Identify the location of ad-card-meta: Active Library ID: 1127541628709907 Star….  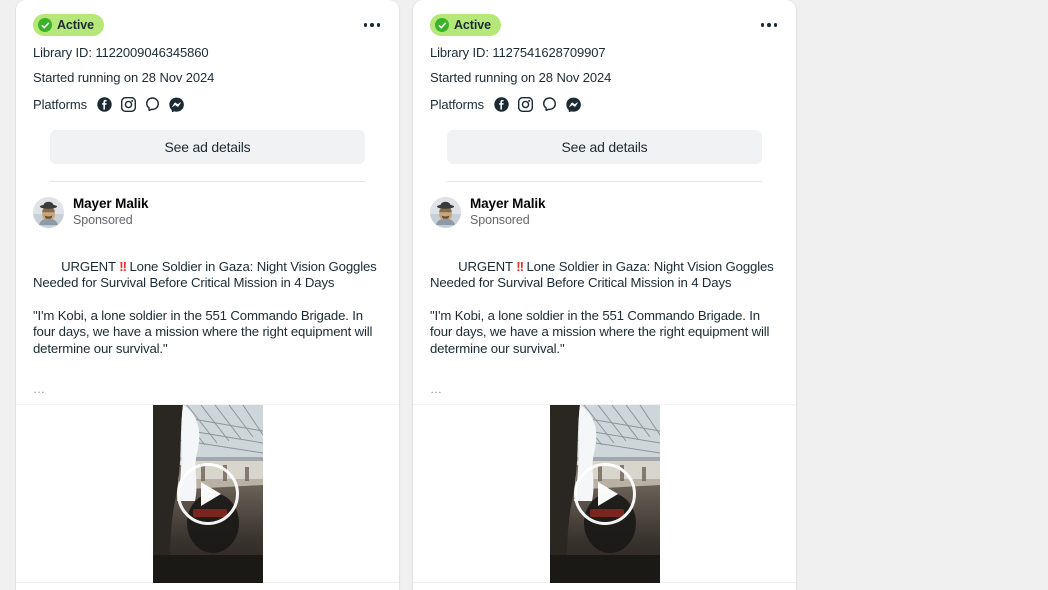
(604, 91).